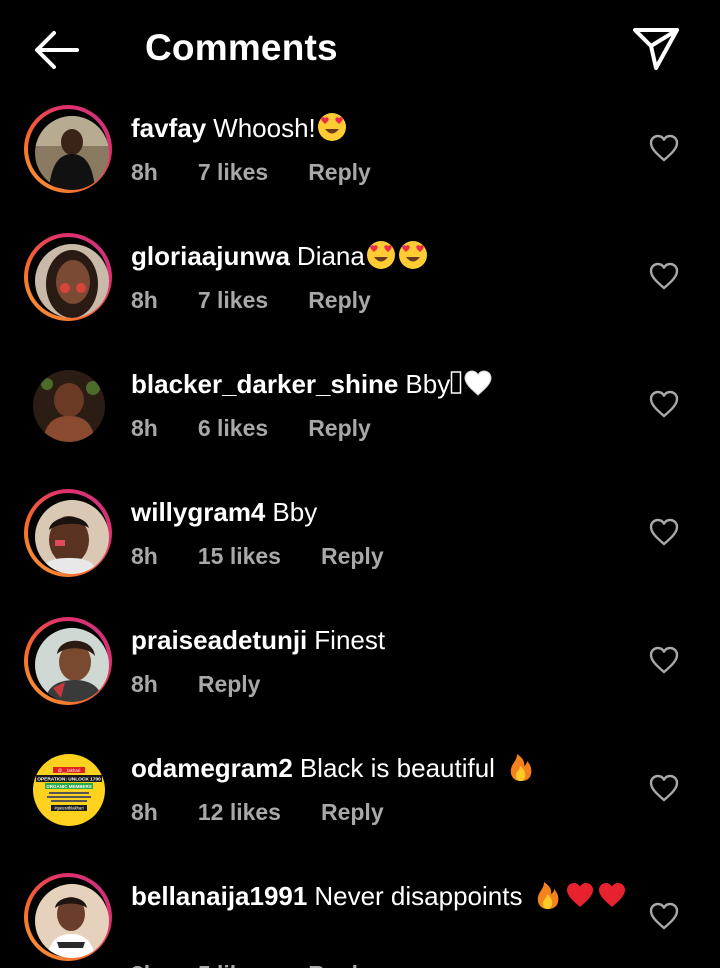 The width and height of the screenshot is (720, 968). Describe the element at coordinates (212, 768) in the screenshot. I see `username: odamegram2` at that location.